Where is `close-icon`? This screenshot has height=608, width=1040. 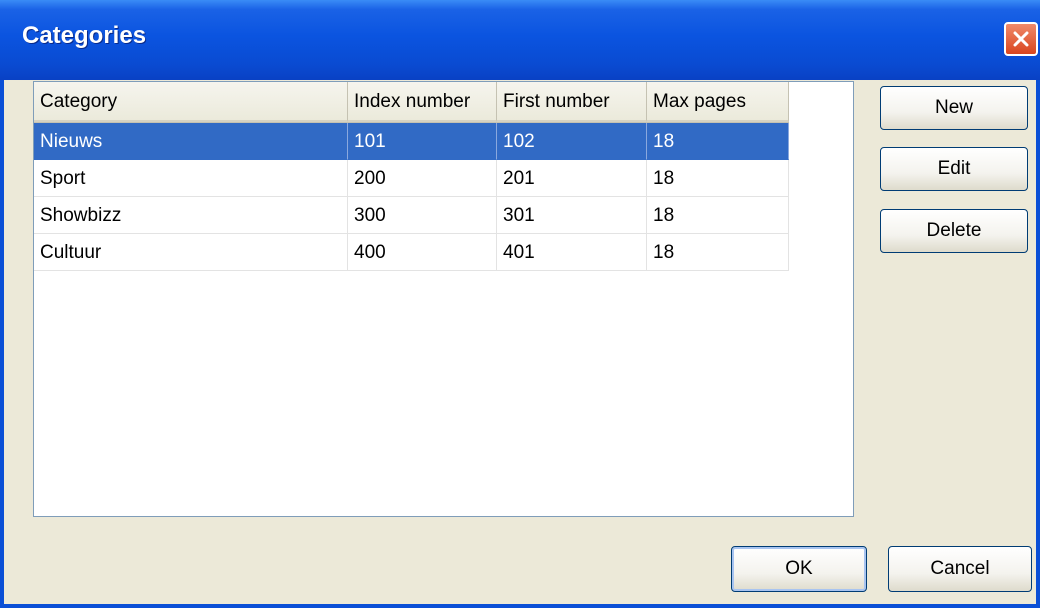 close-icon is located at coordinates (1021, 39).